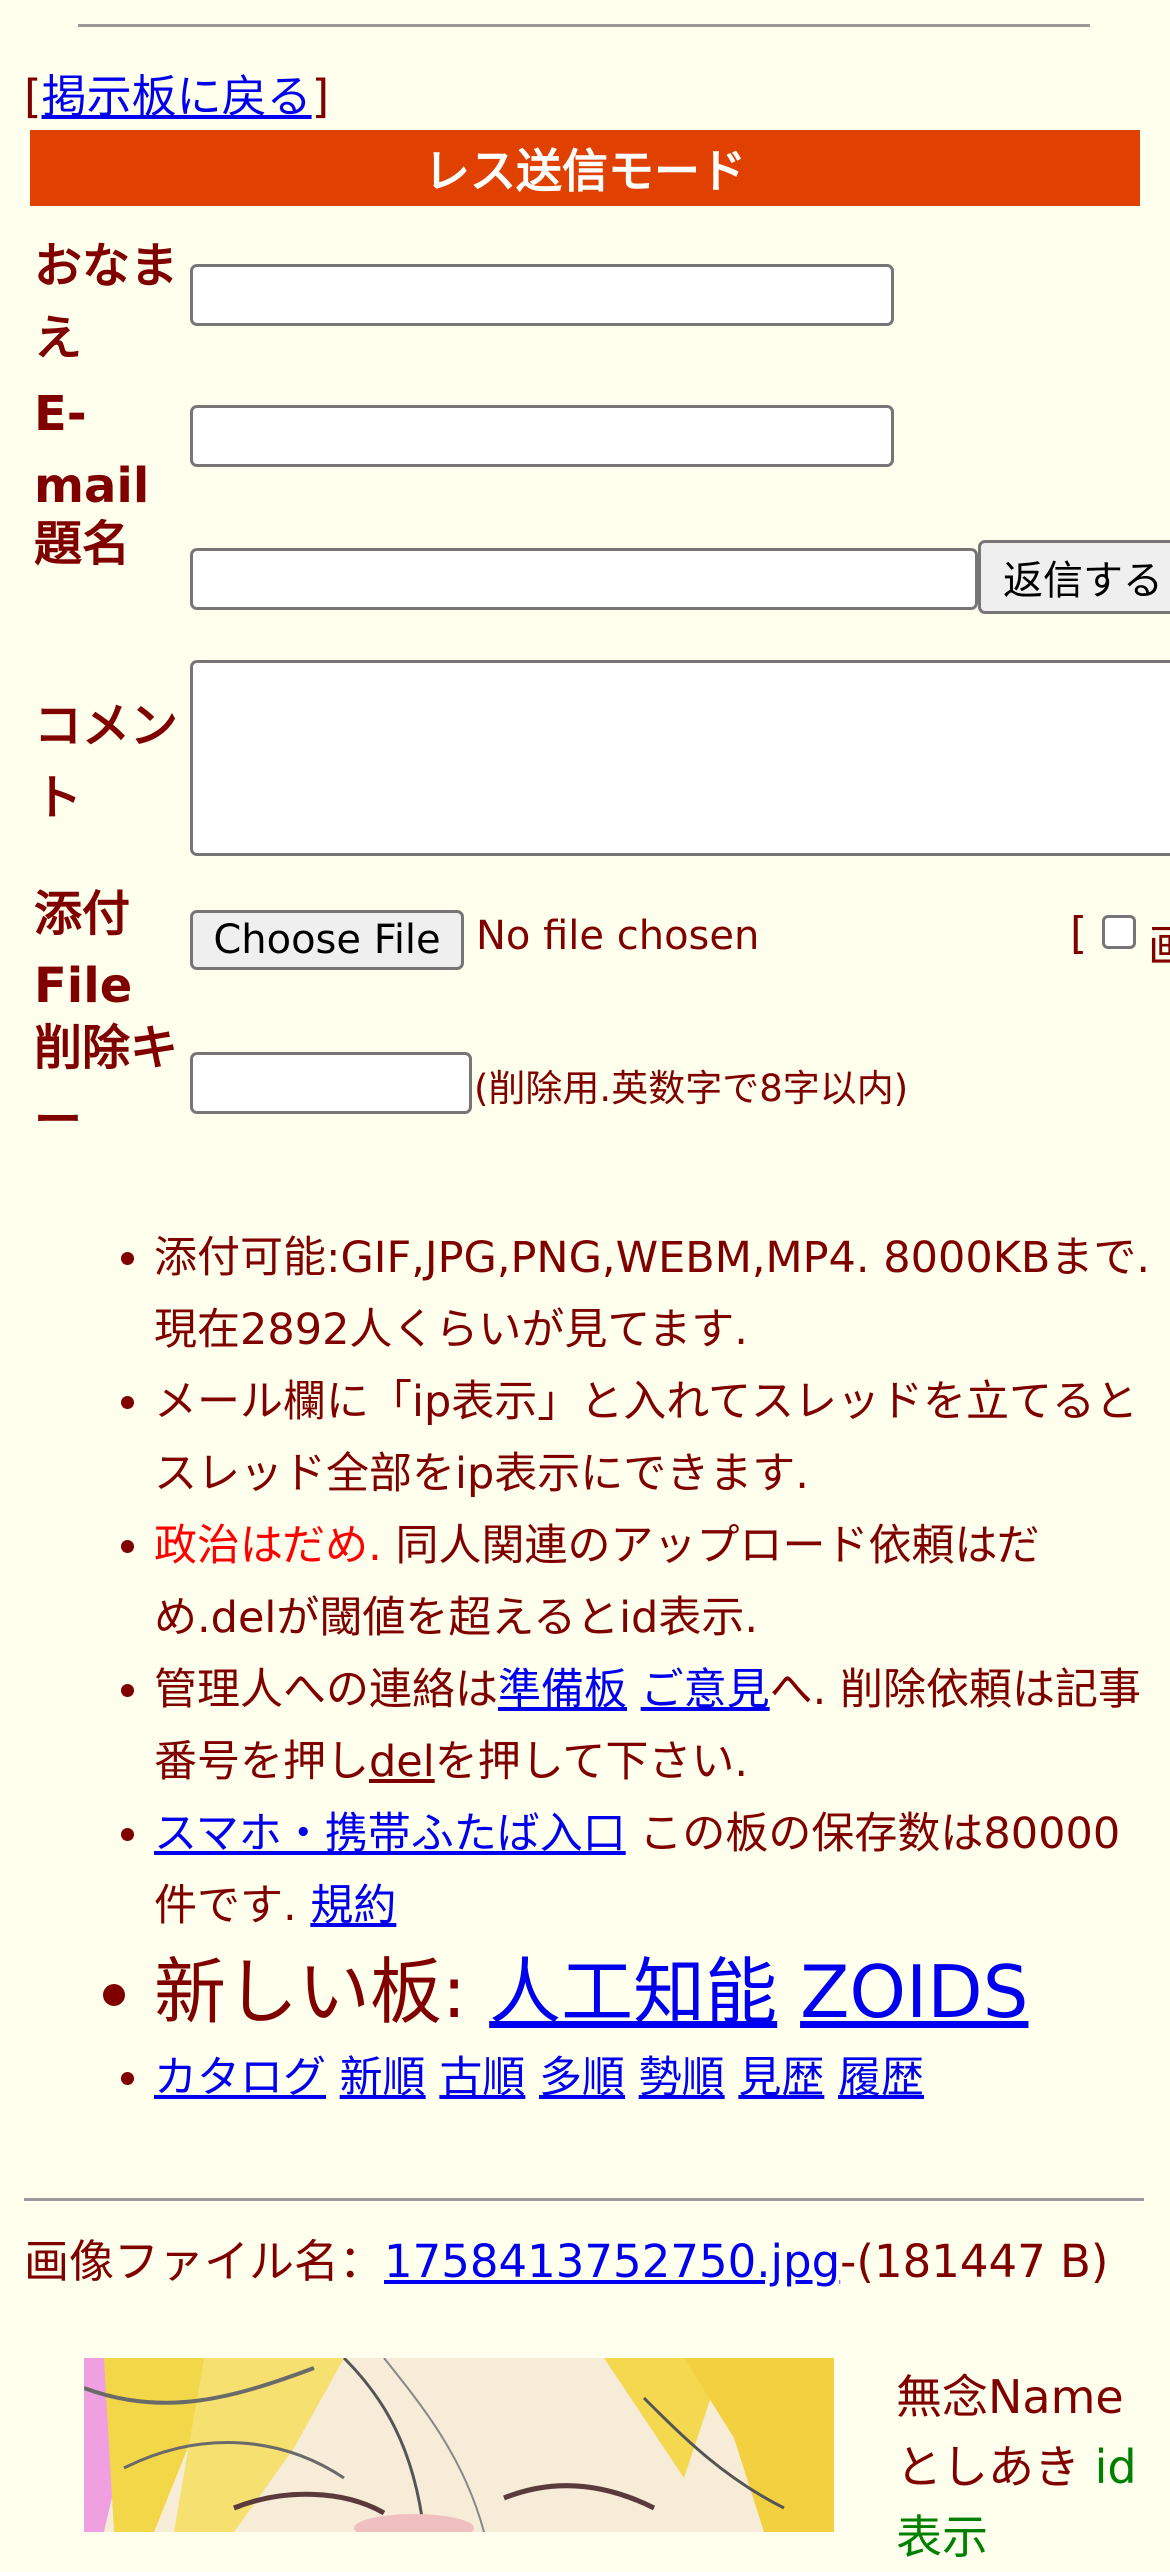  I want to click on top-divider, so click(584, 25).